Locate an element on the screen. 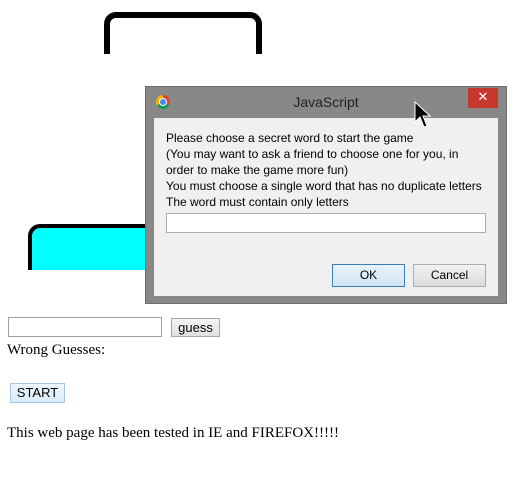 This screenshot has height=478, width=520. ok-button: OK is located at coordinates (368, 275).